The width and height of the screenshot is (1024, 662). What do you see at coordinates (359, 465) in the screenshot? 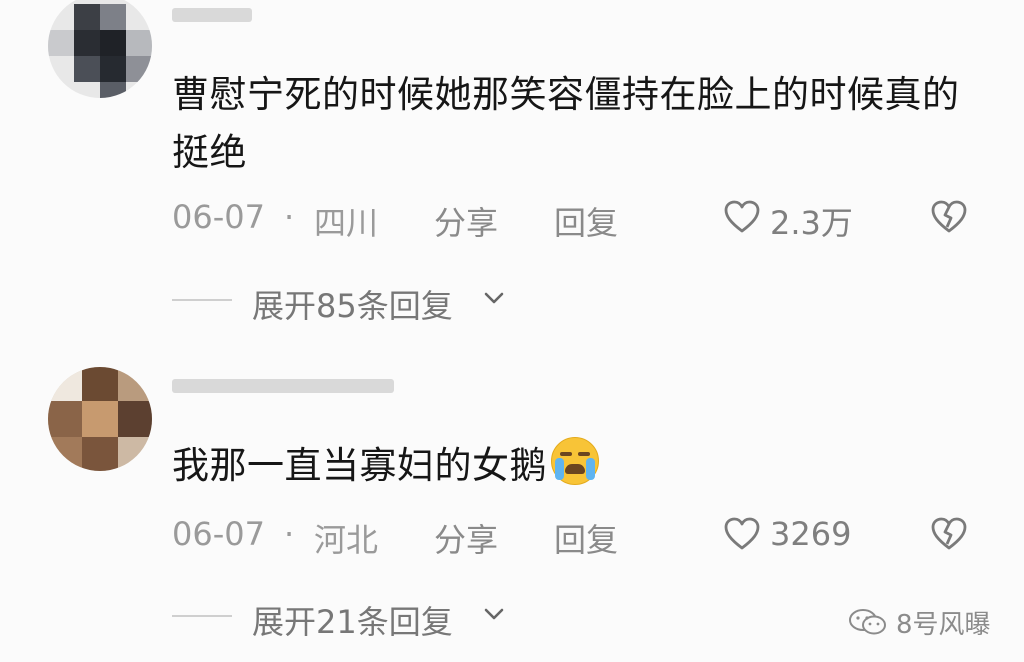
I see `comment-text-content: 我那一直当寡妇的女鹅` at bounding box center [359, 465].